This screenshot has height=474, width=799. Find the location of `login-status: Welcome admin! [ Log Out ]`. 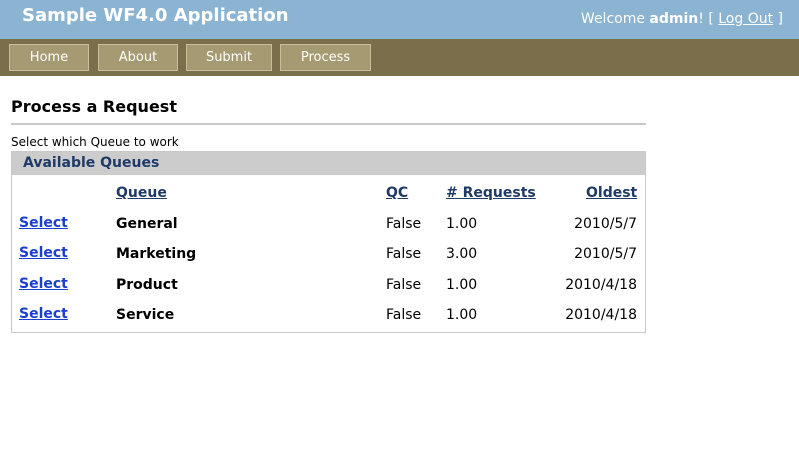

login-status: Welcome admin! [ Log Out ] is located at coordinates (682, 19).